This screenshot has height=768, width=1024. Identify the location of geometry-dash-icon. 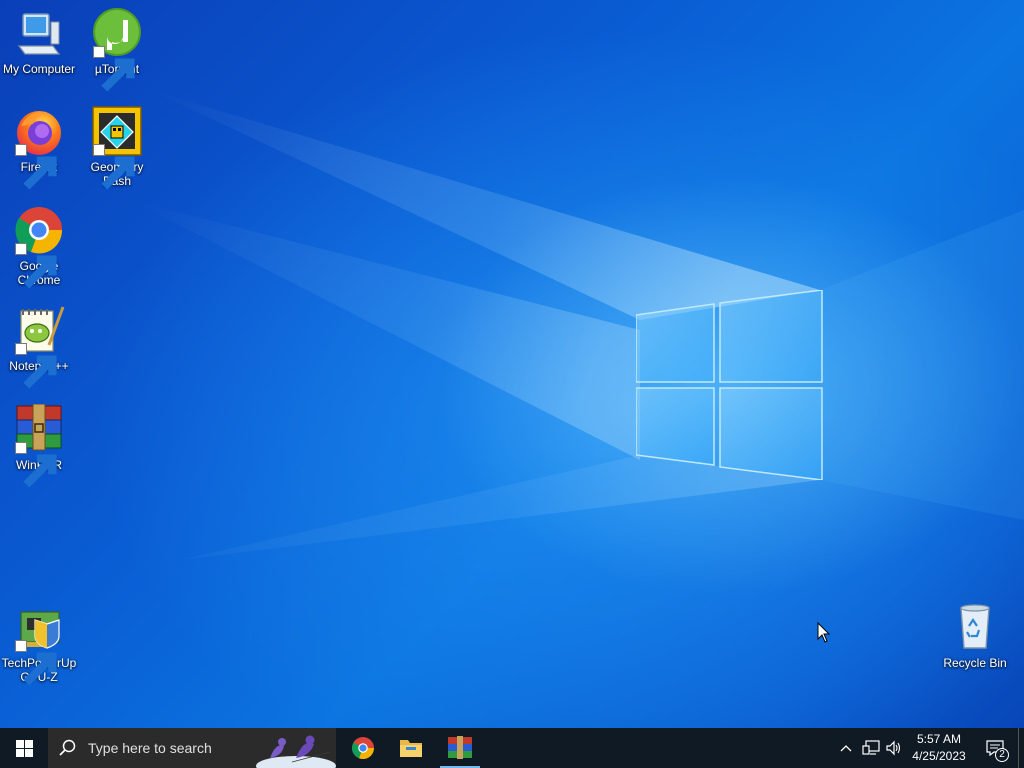
(117, 148).